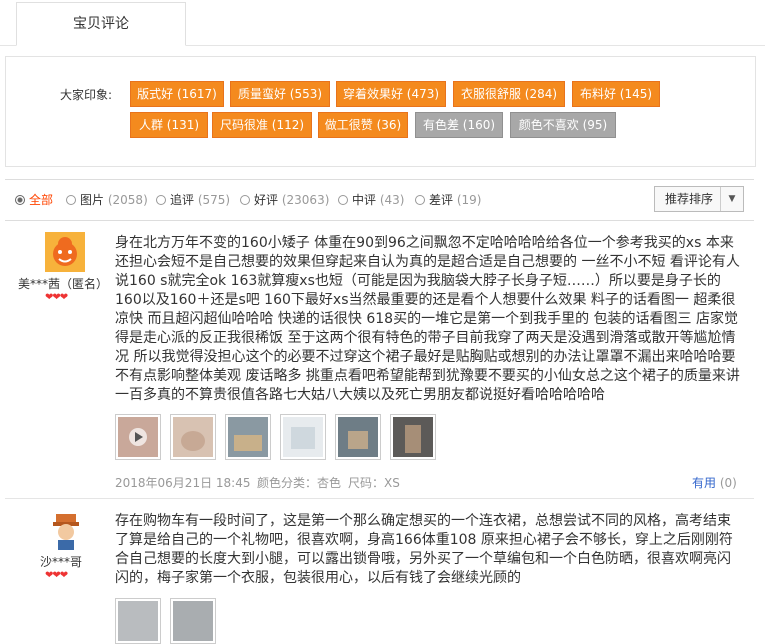  Describe the element at coordinates (61, 562) in the screenshot. I see `reviewer-name: 沙***哥` at that location.